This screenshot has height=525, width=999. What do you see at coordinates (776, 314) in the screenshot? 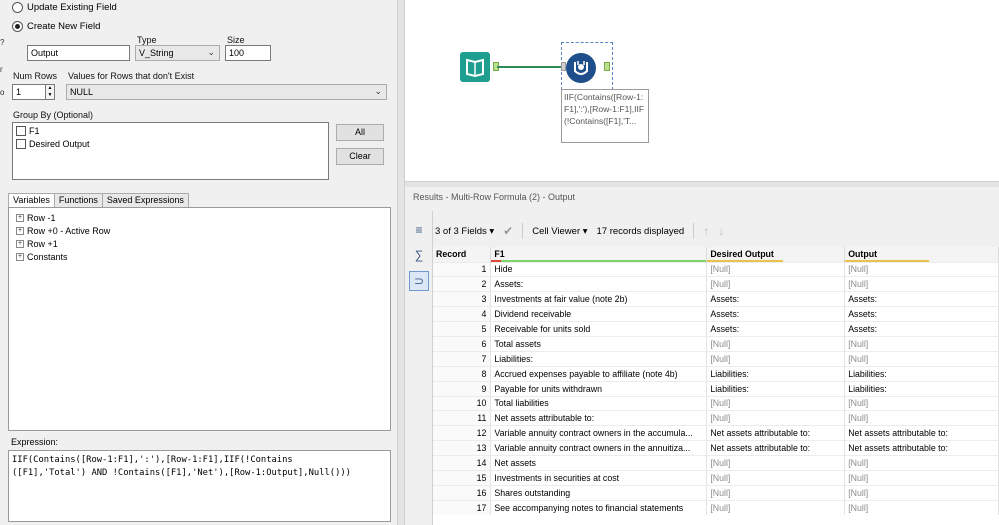
I see `desired-output-cell: Assets:` at bounding box center [776, 314].